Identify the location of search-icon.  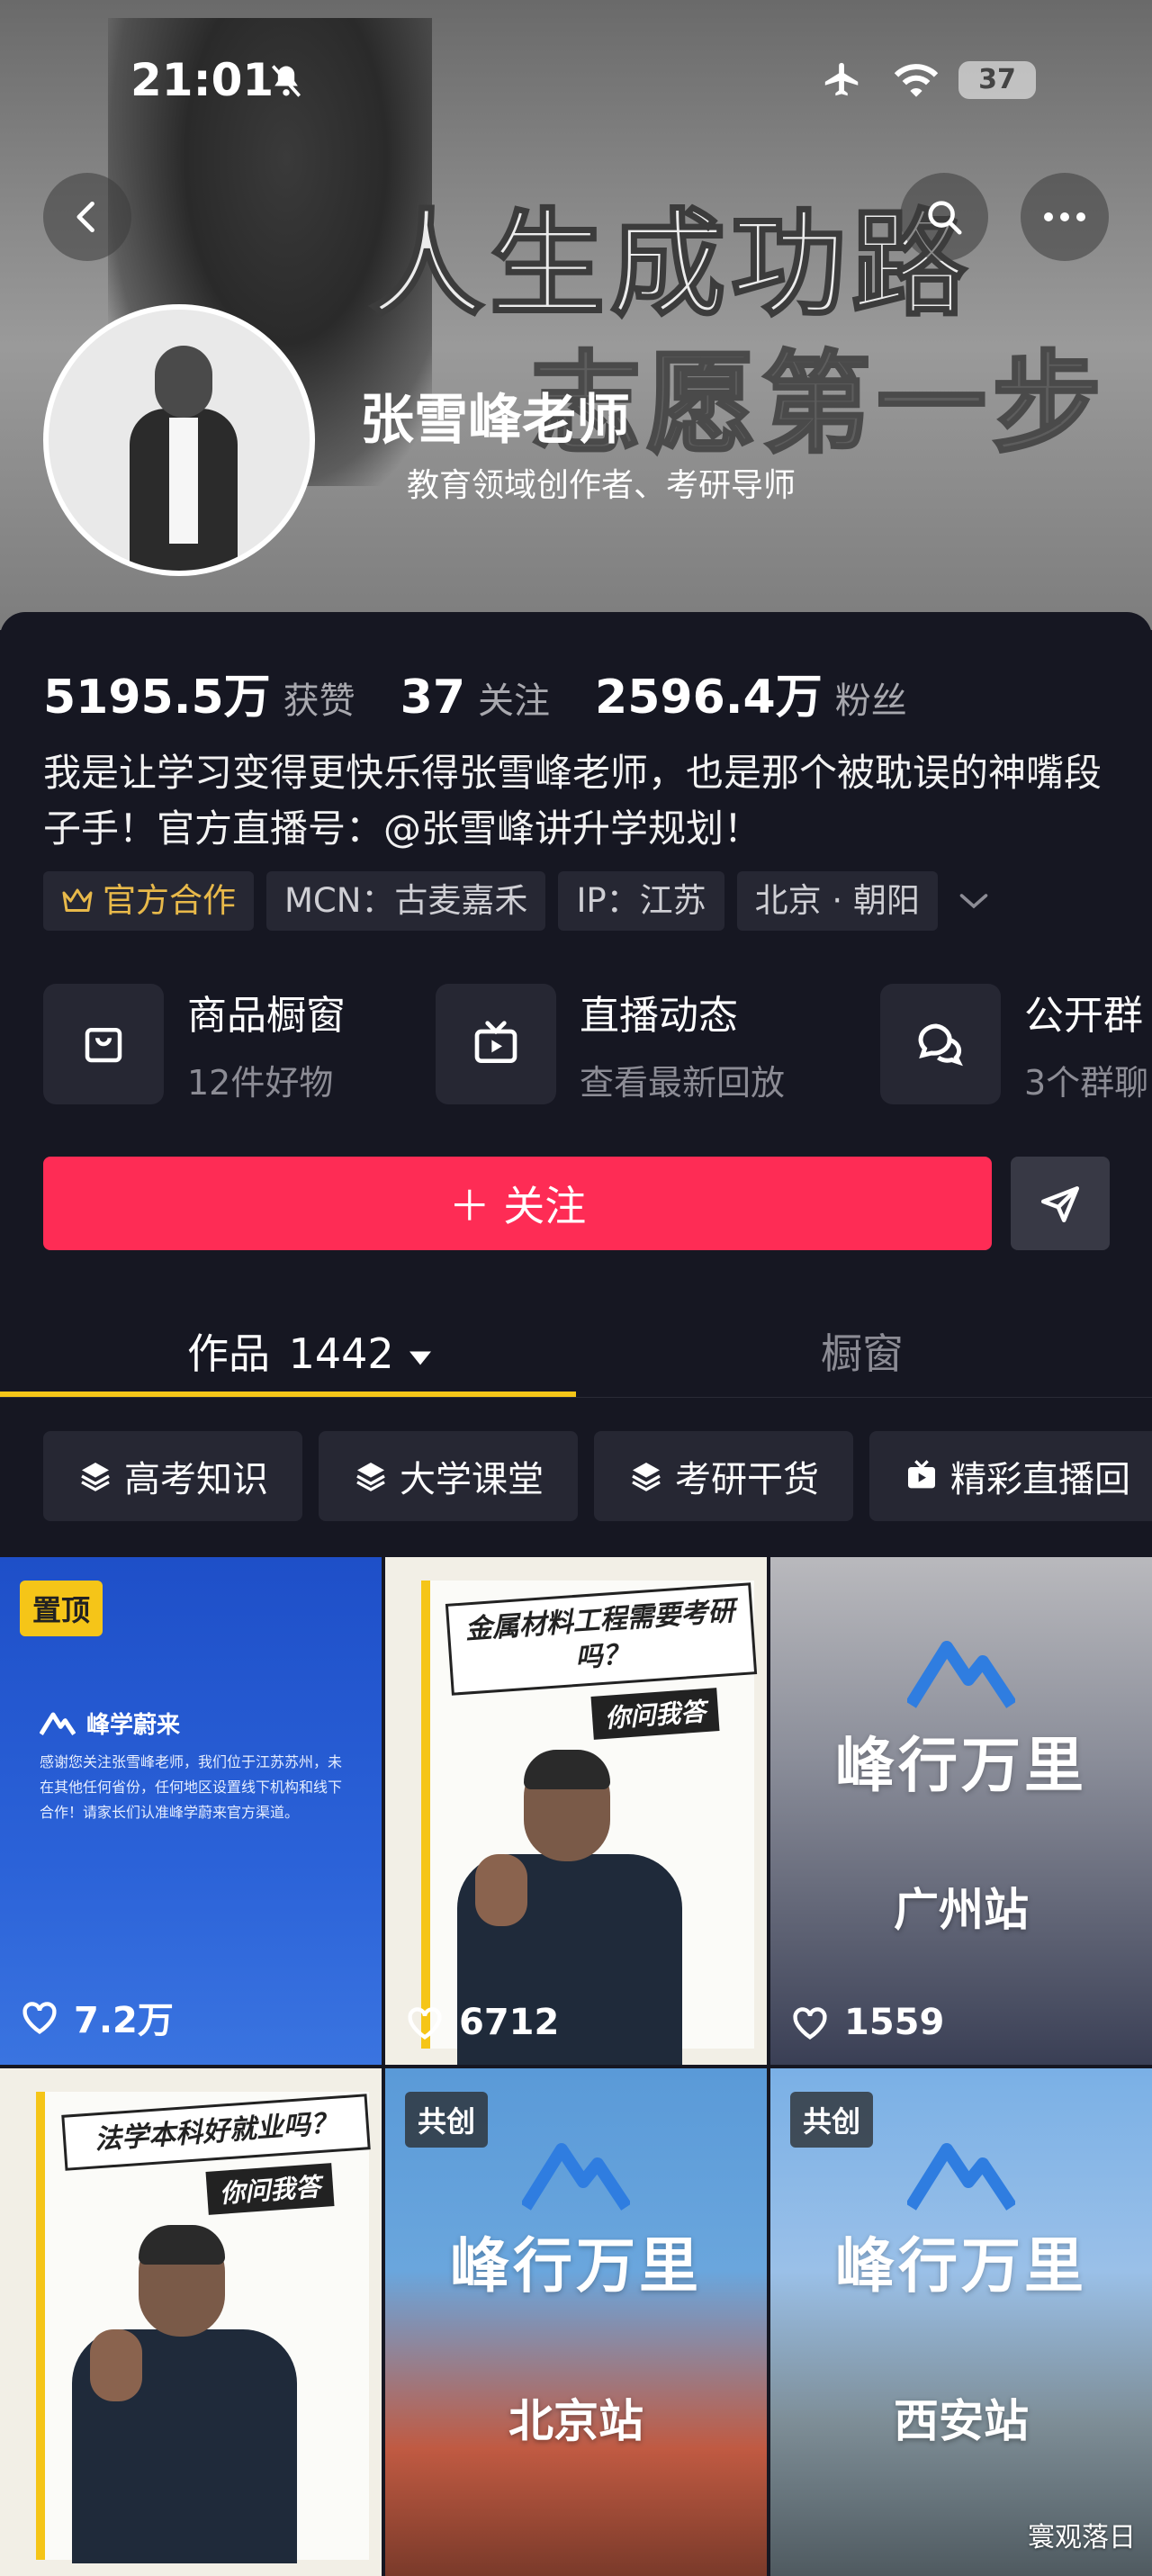
(945, 218).